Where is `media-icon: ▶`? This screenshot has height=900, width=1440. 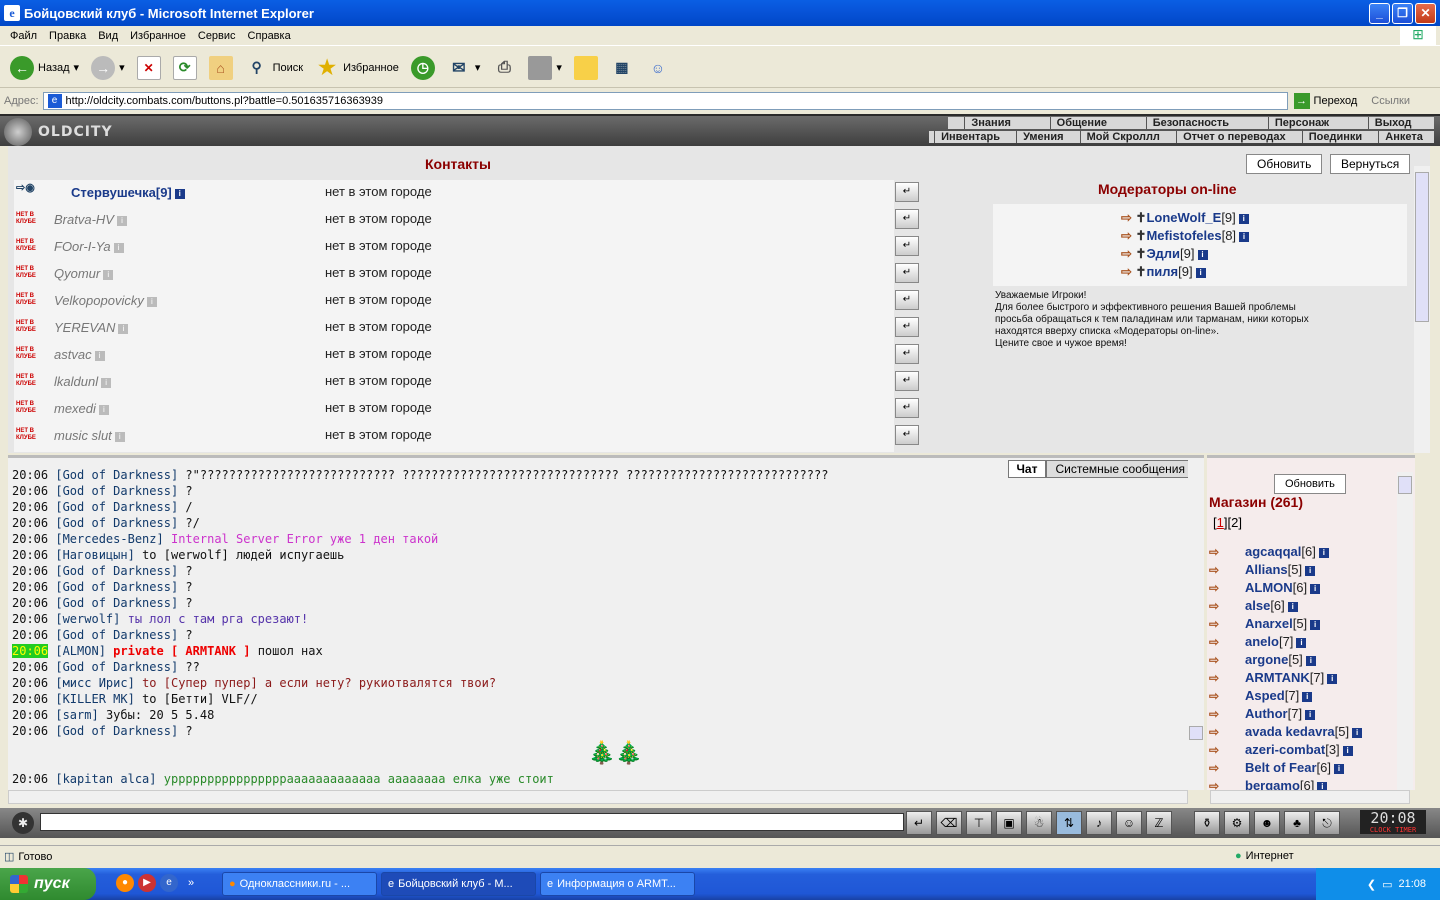
media-icon: ▶ is located at coordinates (147, 883).